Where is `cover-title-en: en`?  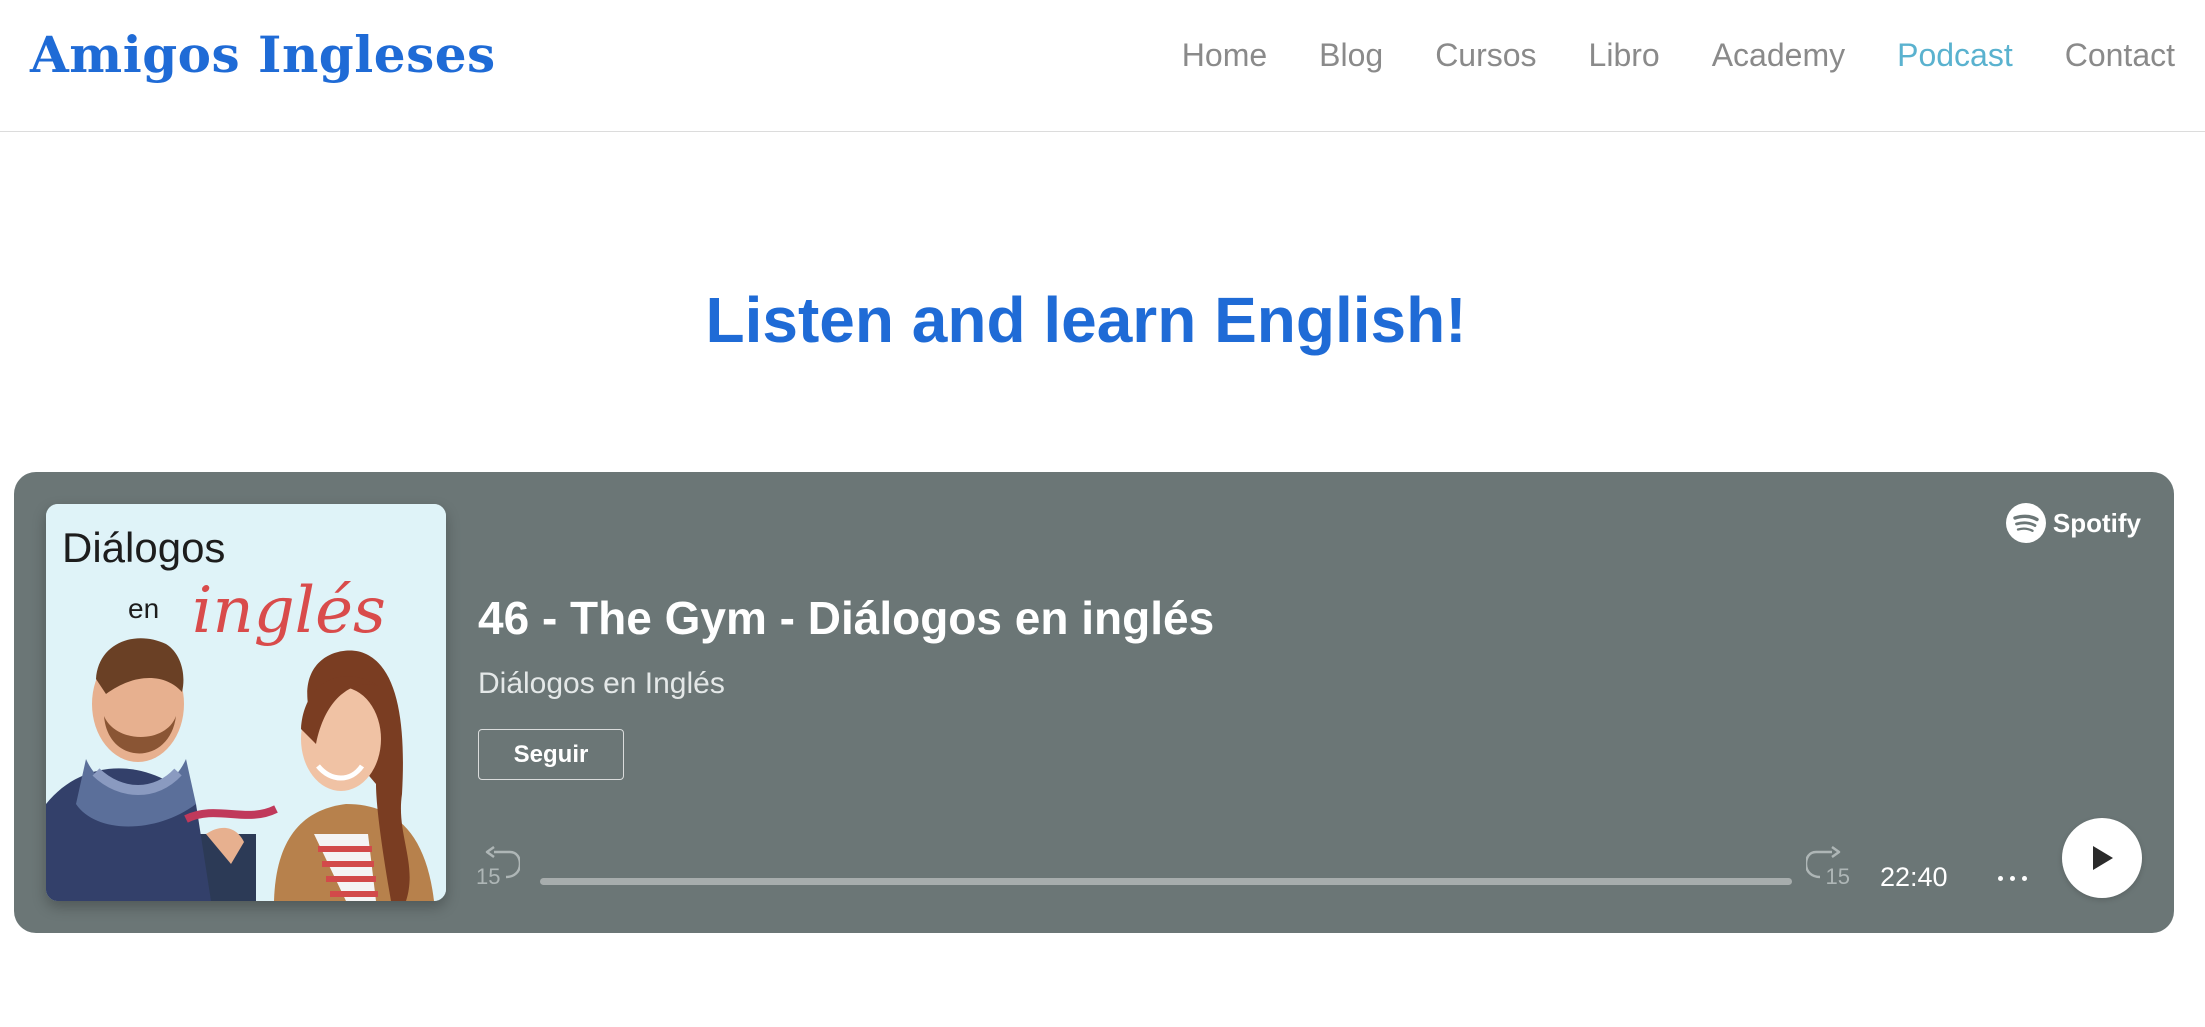
cover-title-en: en is located at coordinates (143, 608).